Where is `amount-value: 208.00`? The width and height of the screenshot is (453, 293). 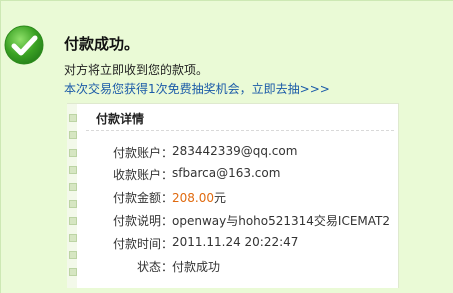 amount-value: 208.00 is located at coordinates (193, 198).